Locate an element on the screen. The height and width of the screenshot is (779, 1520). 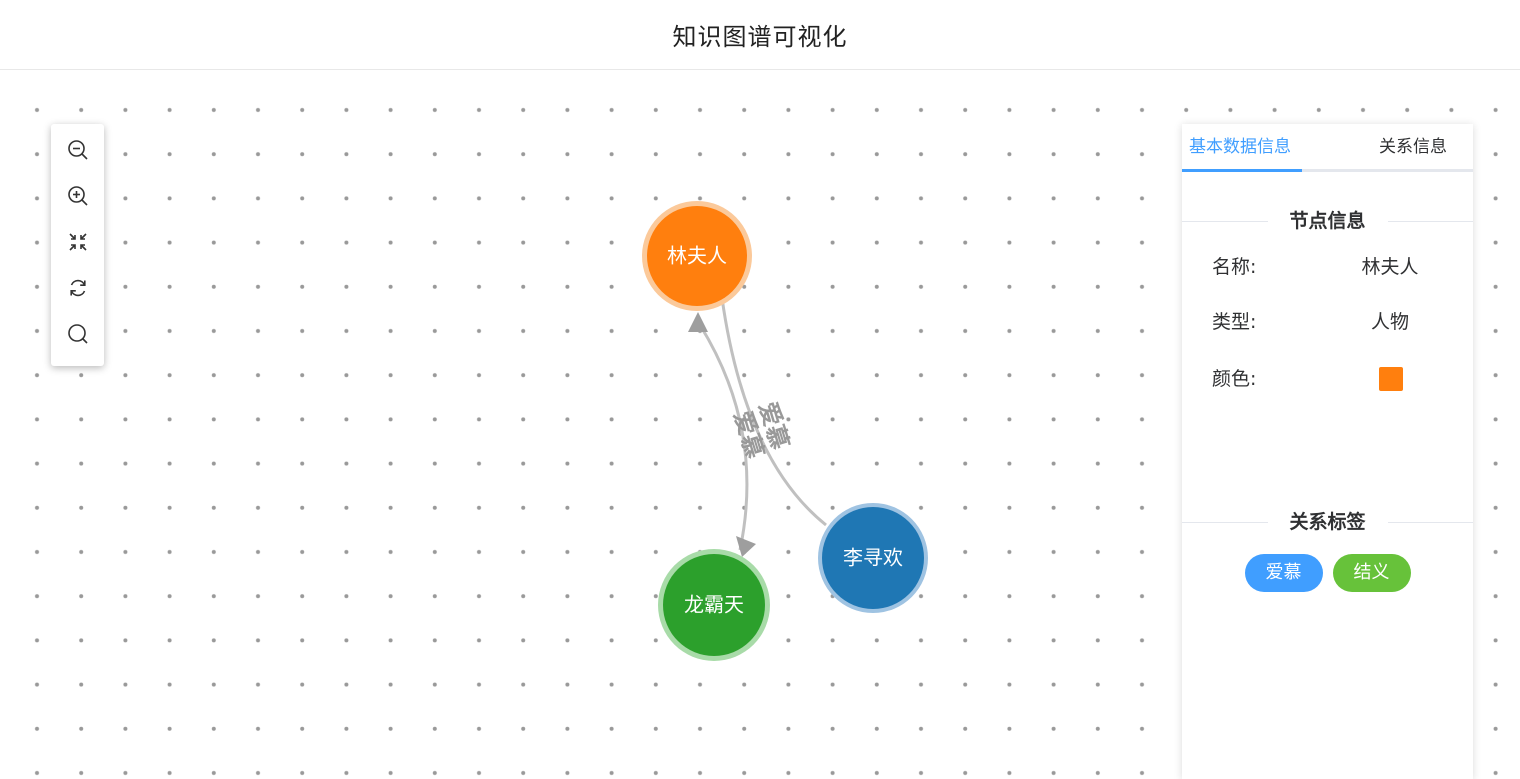
node-label: 林夫人 is located at coordinates (697, 255).